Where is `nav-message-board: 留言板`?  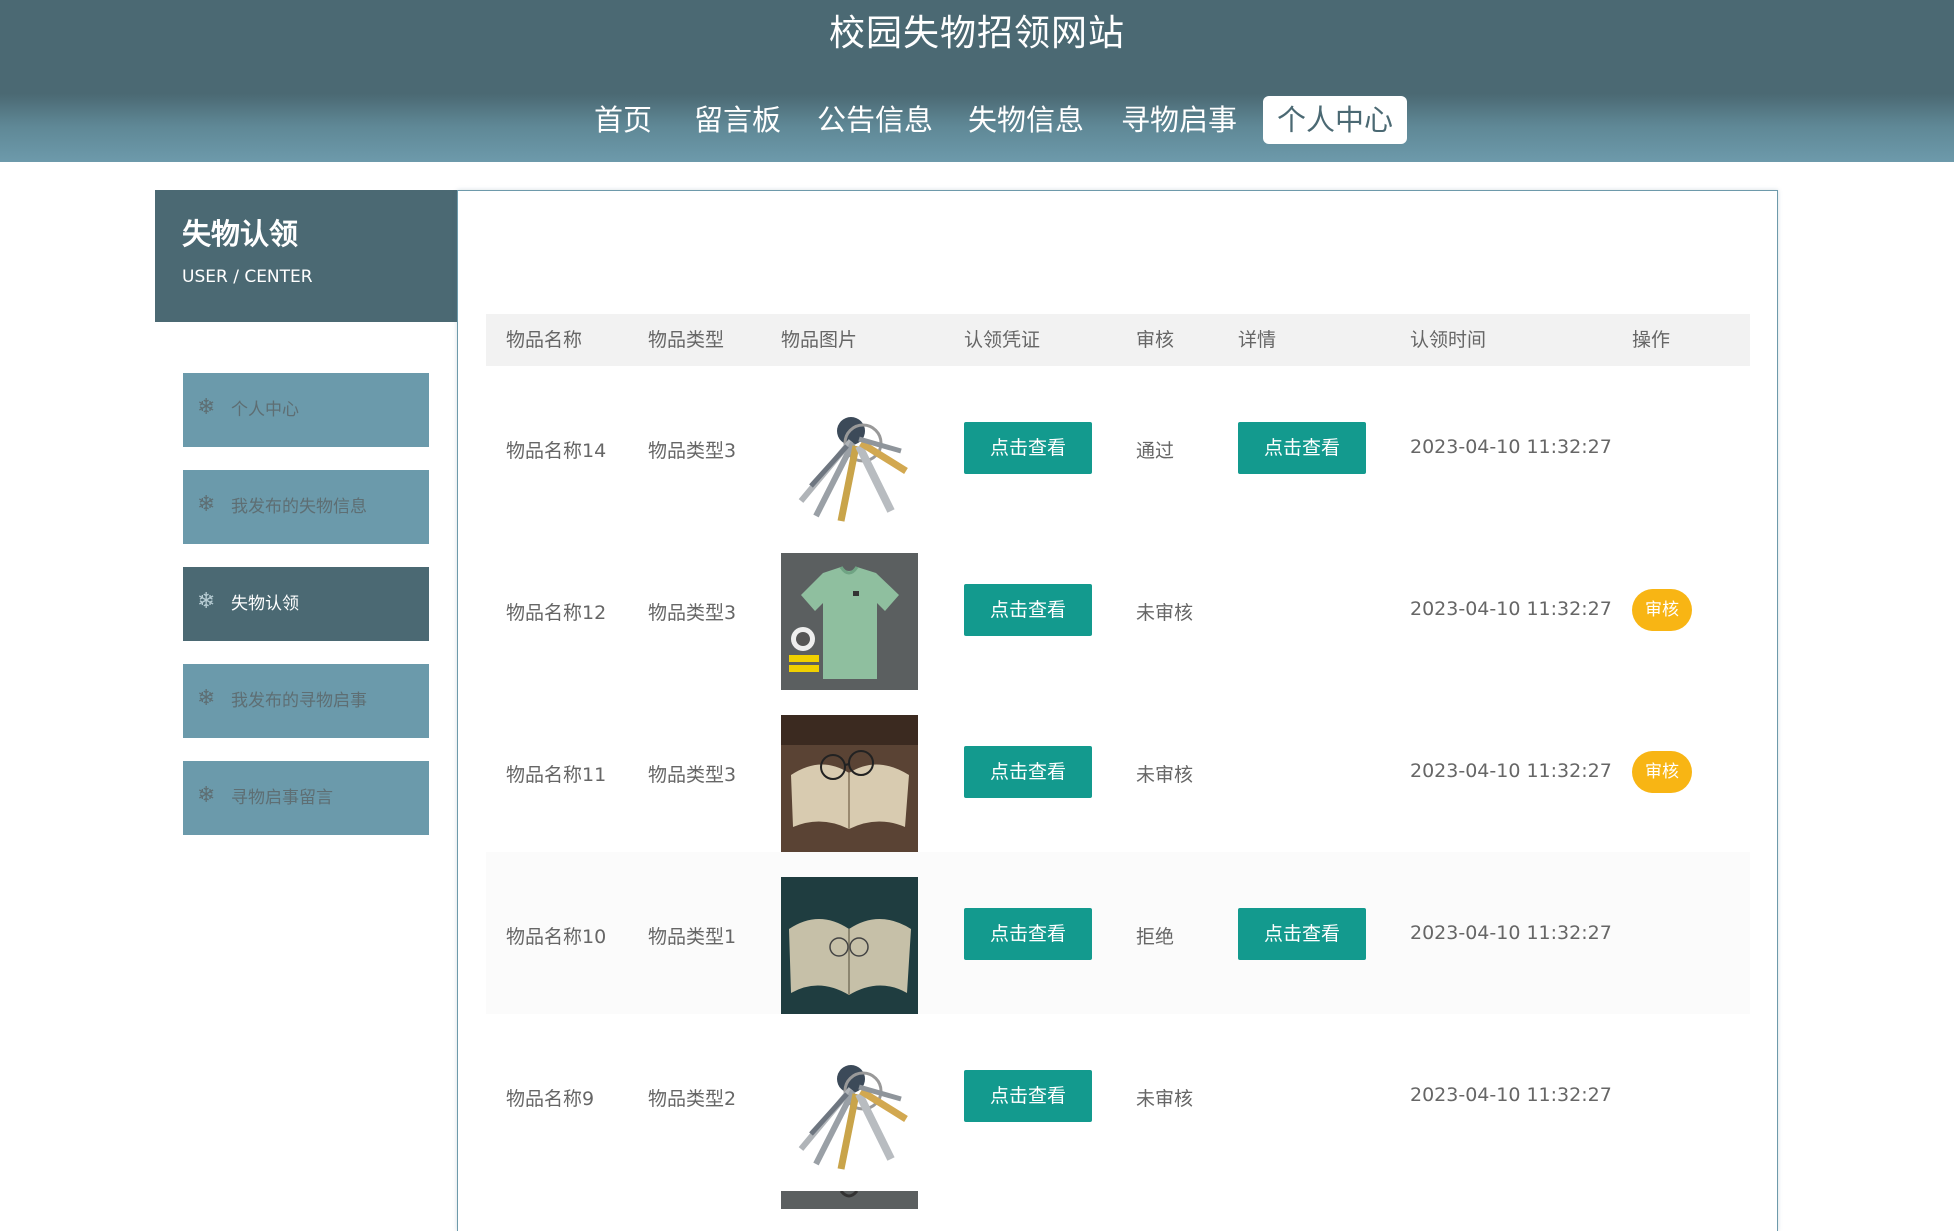
nav-message-board: 留言板 is located at coordinates (737, 120).